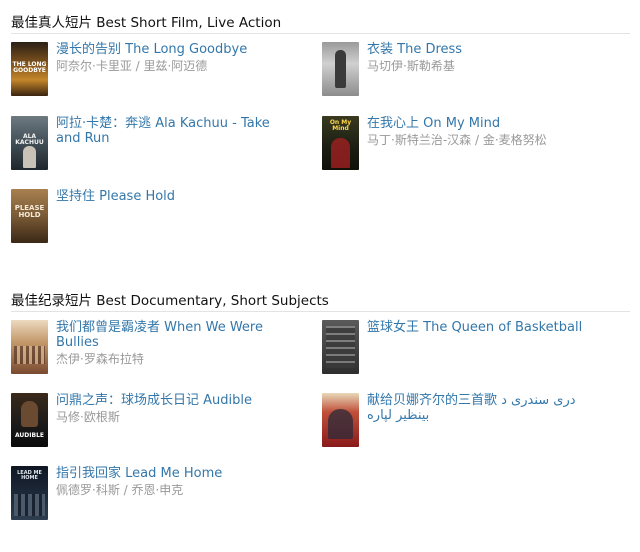 Image resolution: width=640 pixels, height=552 pixels. I want to click on film-item: 献给贝娜齐尔的三首歌 درى سندرى د بينظير لپاره, so click(472, 423).